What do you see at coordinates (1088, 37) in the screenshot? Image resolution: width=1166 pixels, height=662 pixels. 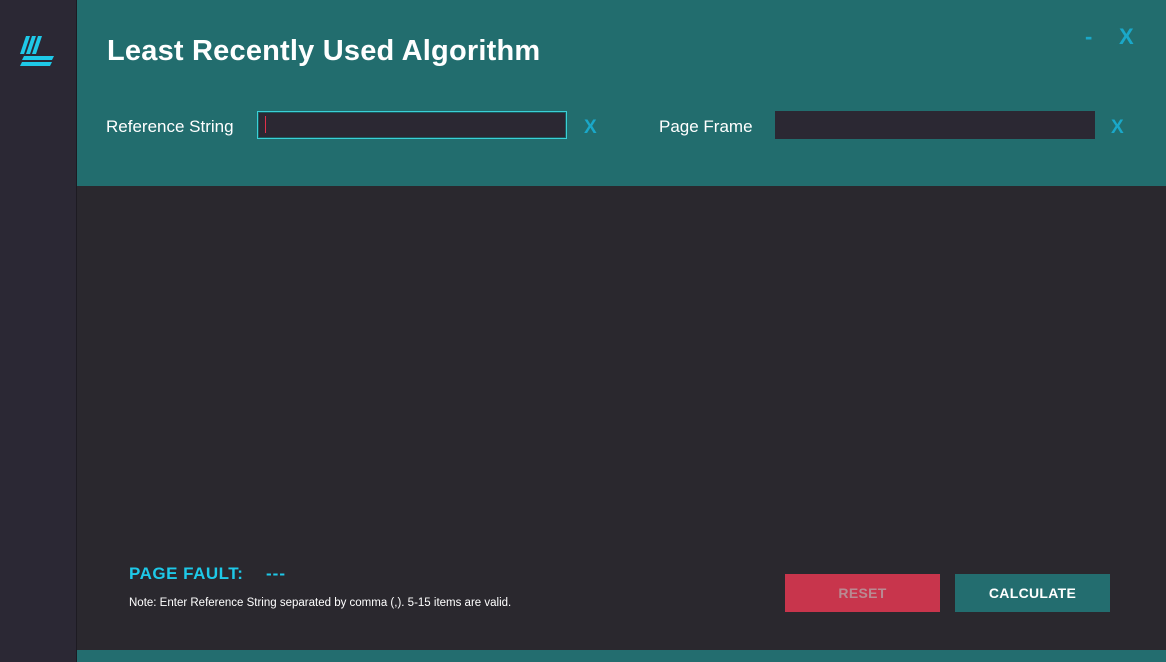 I see `minimize-button: -` at bounding box center [1088, 37].